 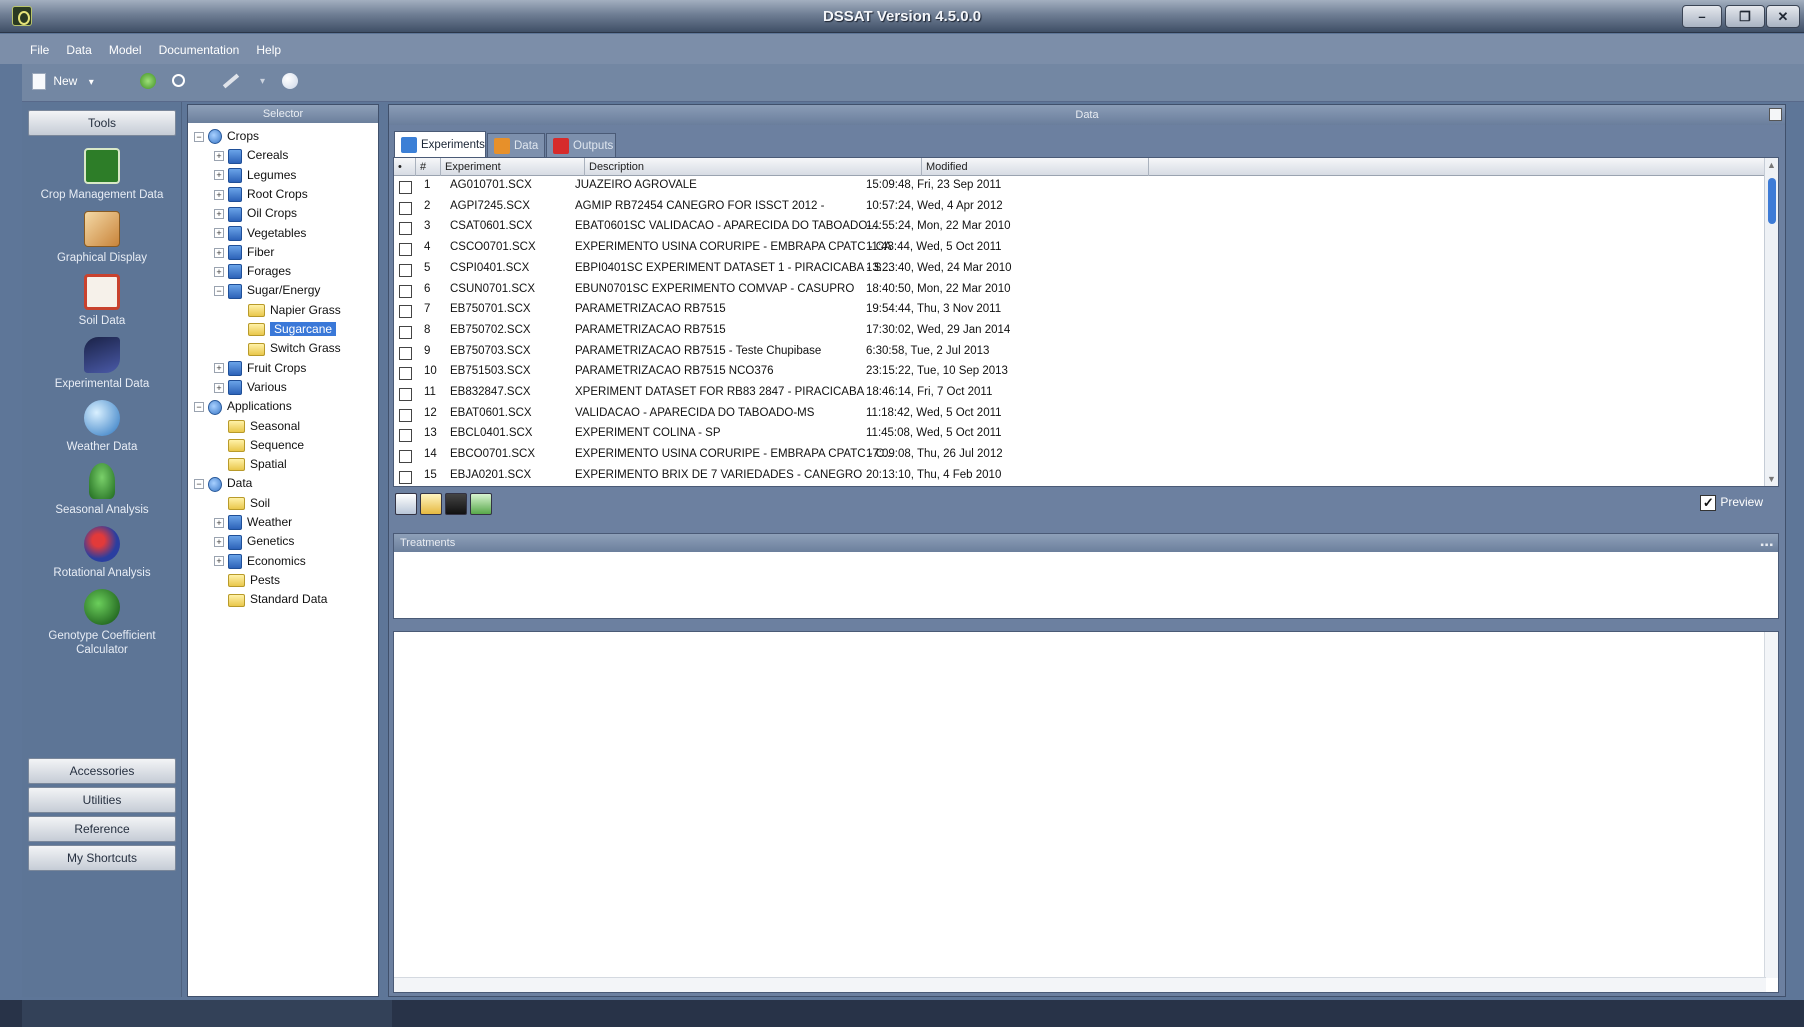 What do you see at coordinates (1771, 322) in the screenshot?
I see `table-scrollbar: ▲ ▼` at bounding box center [1771, 322].